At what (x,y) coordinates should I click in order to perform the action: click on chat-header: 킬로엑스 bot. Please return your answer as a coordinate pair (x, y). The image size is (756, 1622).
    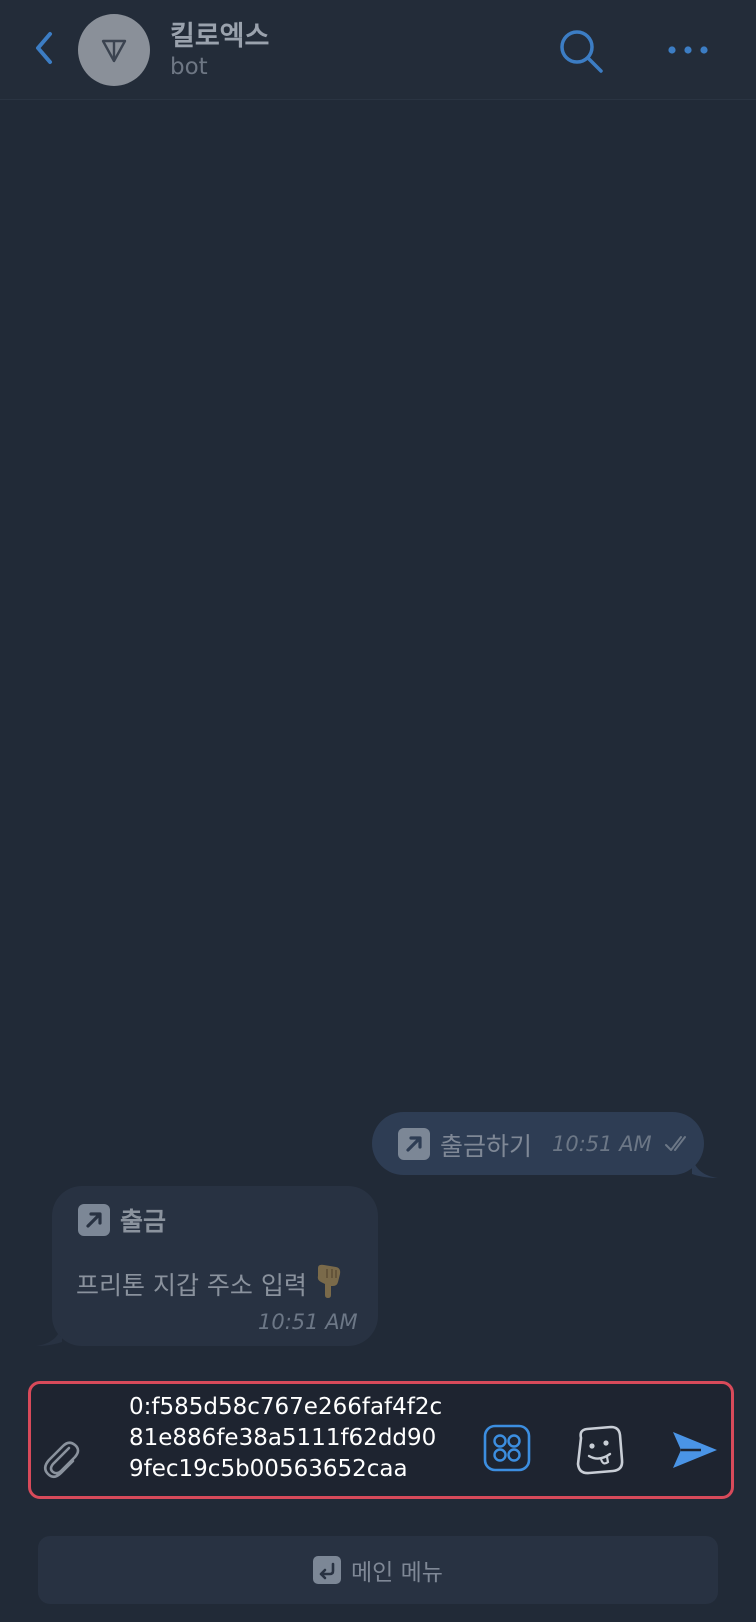
    Looking at the image, I should click on (378, 50).